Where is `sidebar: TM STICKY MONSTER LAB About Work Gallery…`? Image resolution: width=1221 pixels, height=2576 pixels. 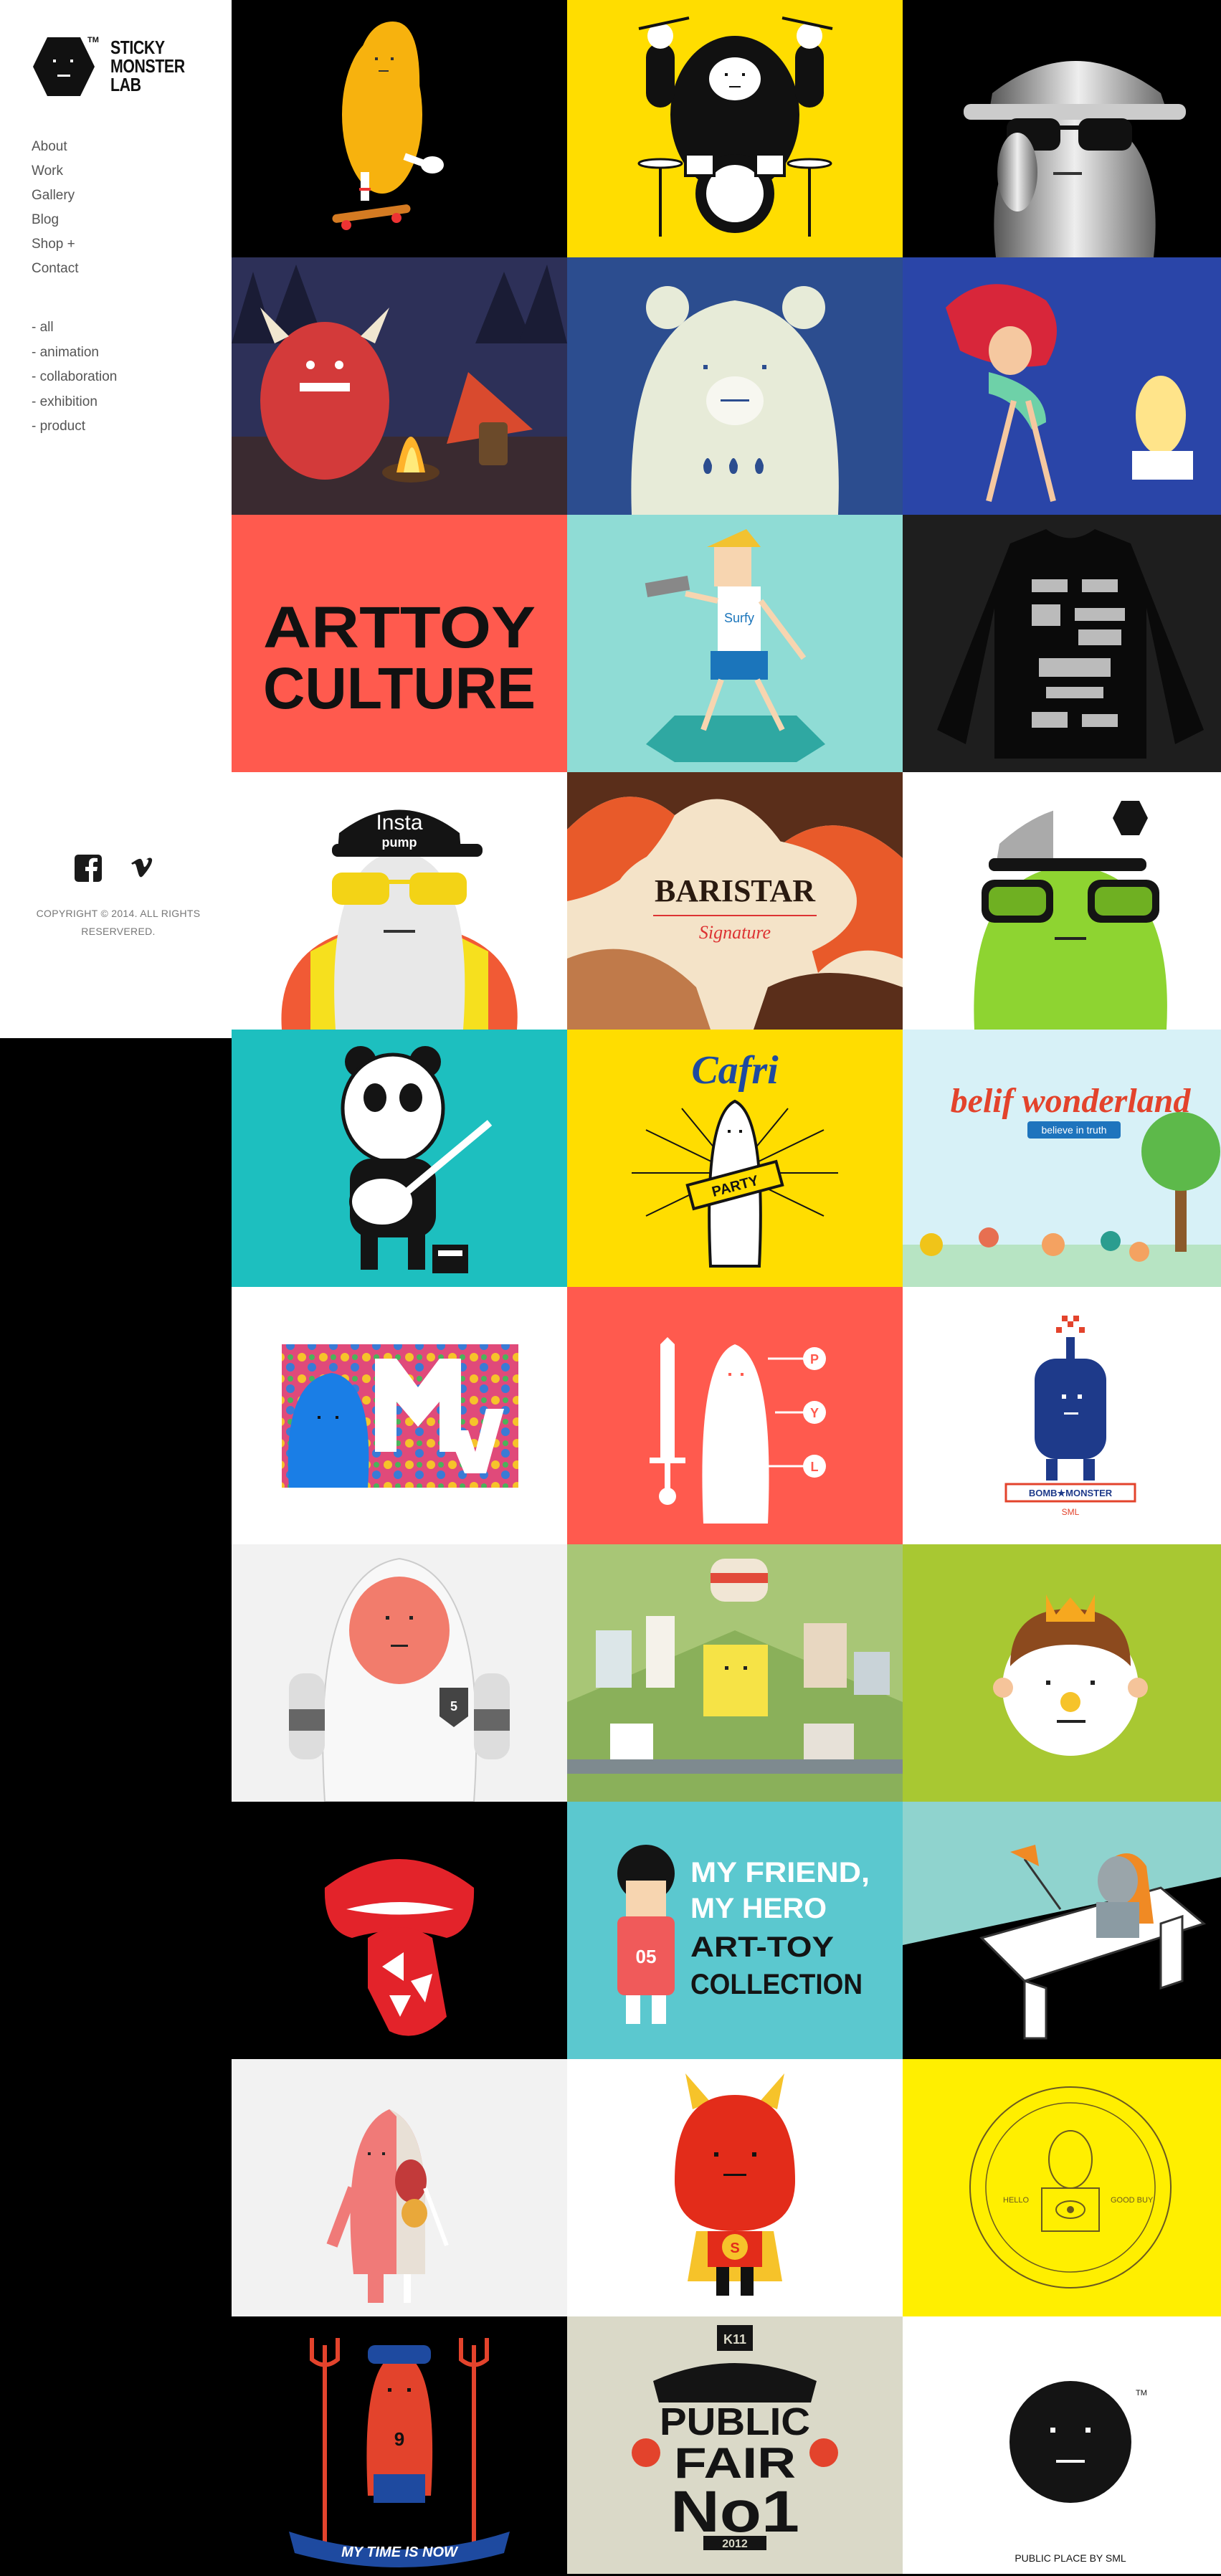
sidebar: TM STICKY MONSTER LAB About Work Gallery… is located at coordinates (116, 519).